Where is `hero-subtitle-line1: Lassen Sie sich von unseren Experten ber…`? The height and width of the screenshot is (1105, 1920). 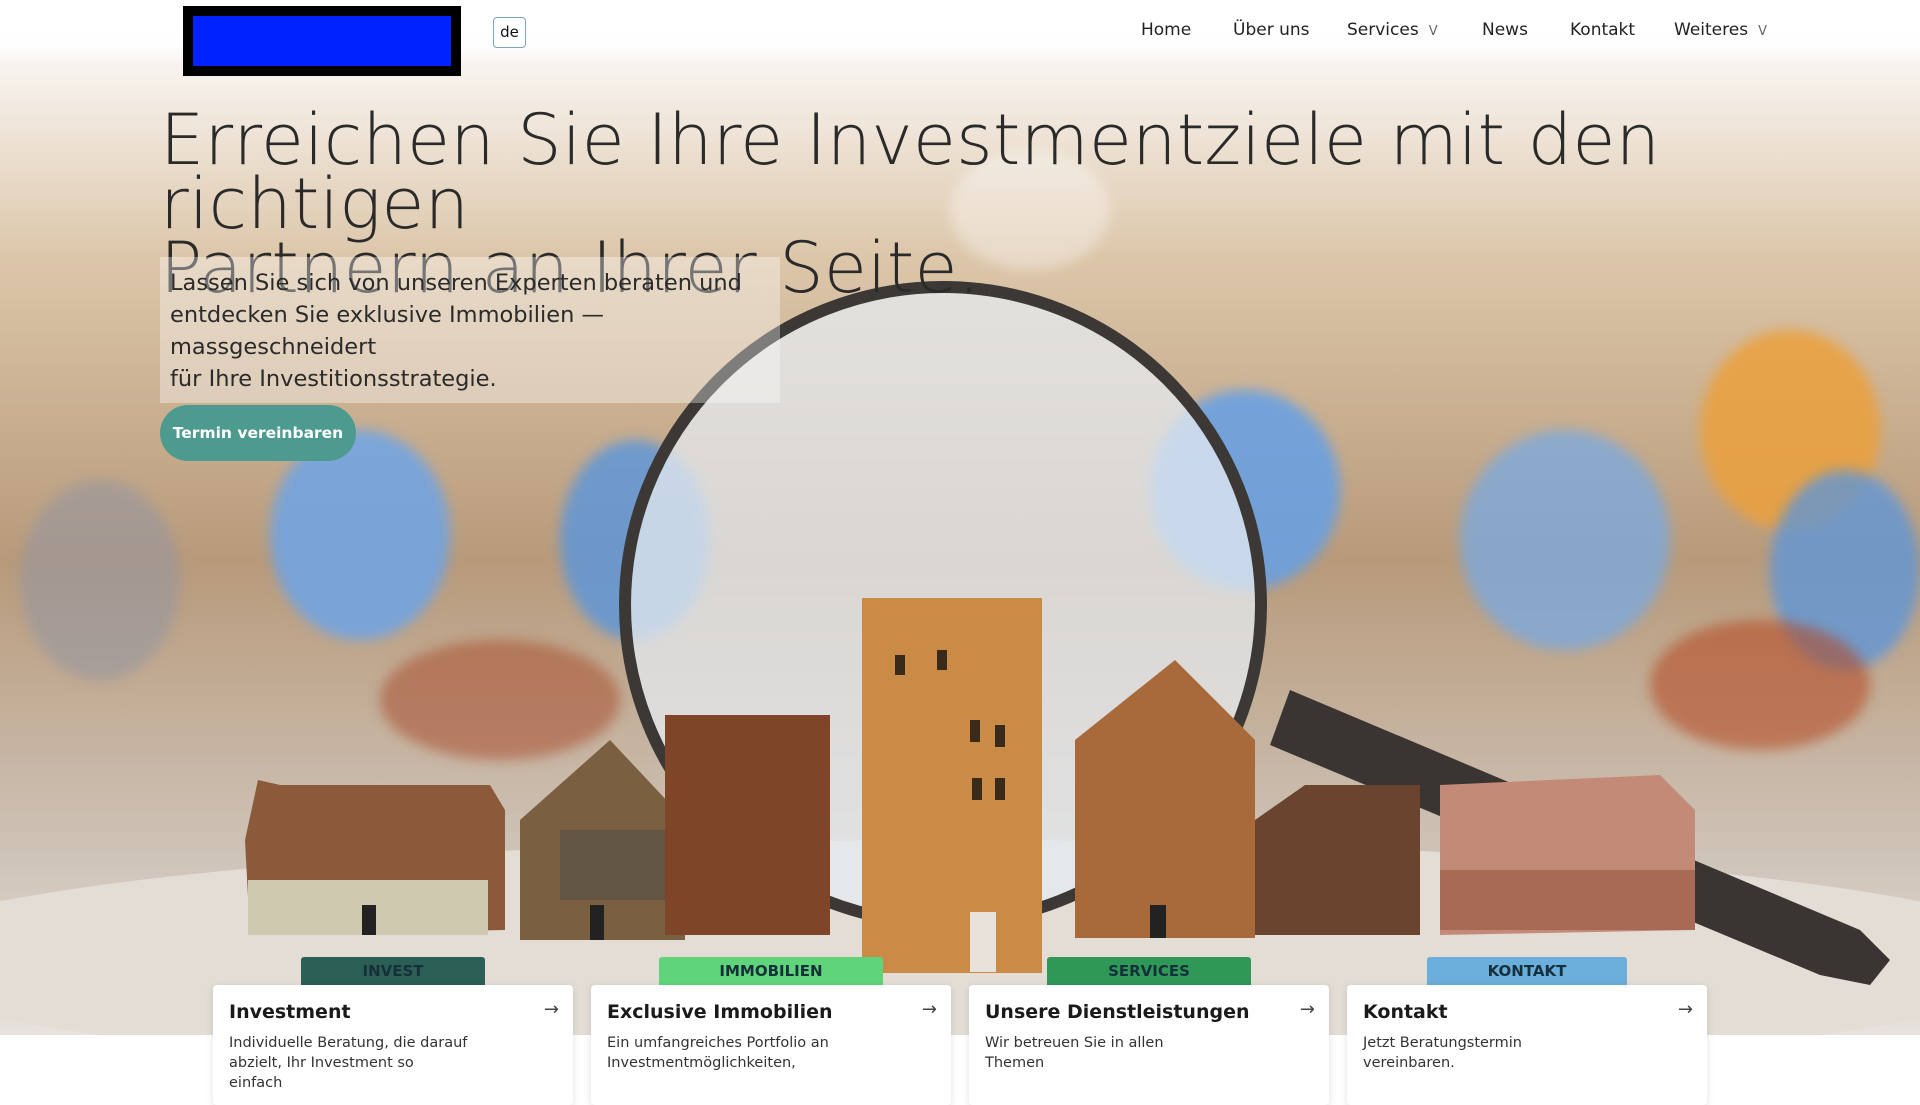 hero-subtitle-line1: Lassen Sie sich von unseren Experten ber… is located at coordinates (456, 283).